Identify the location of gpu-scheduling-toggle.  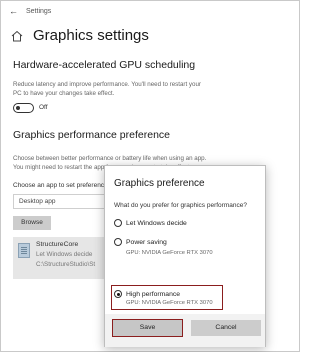
(23, 108).